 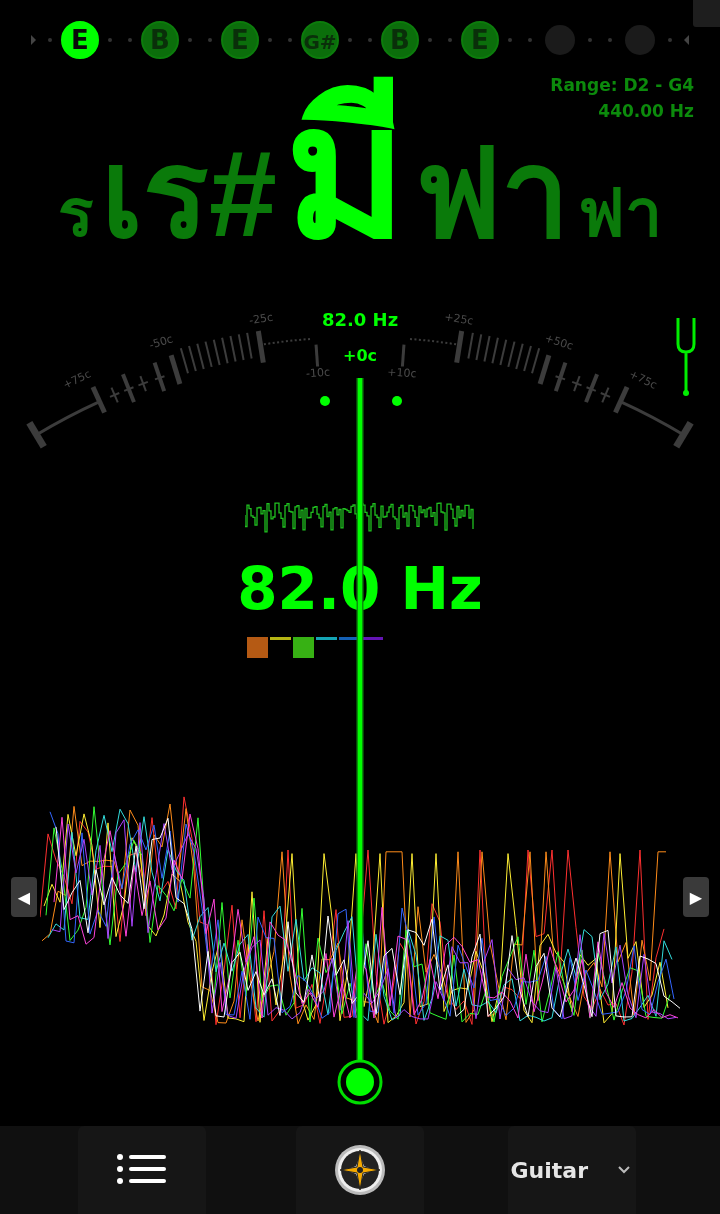 I want to click on note-name: ร, so click(x=76, y=213).